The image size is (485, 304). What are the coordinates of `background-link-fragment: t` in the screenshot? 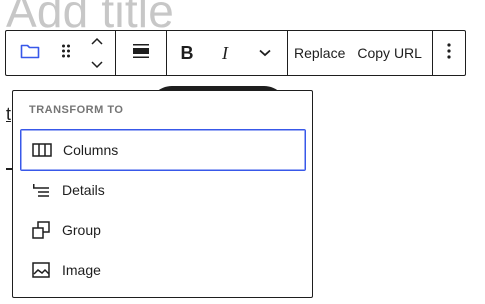 It's located at (9, 114).